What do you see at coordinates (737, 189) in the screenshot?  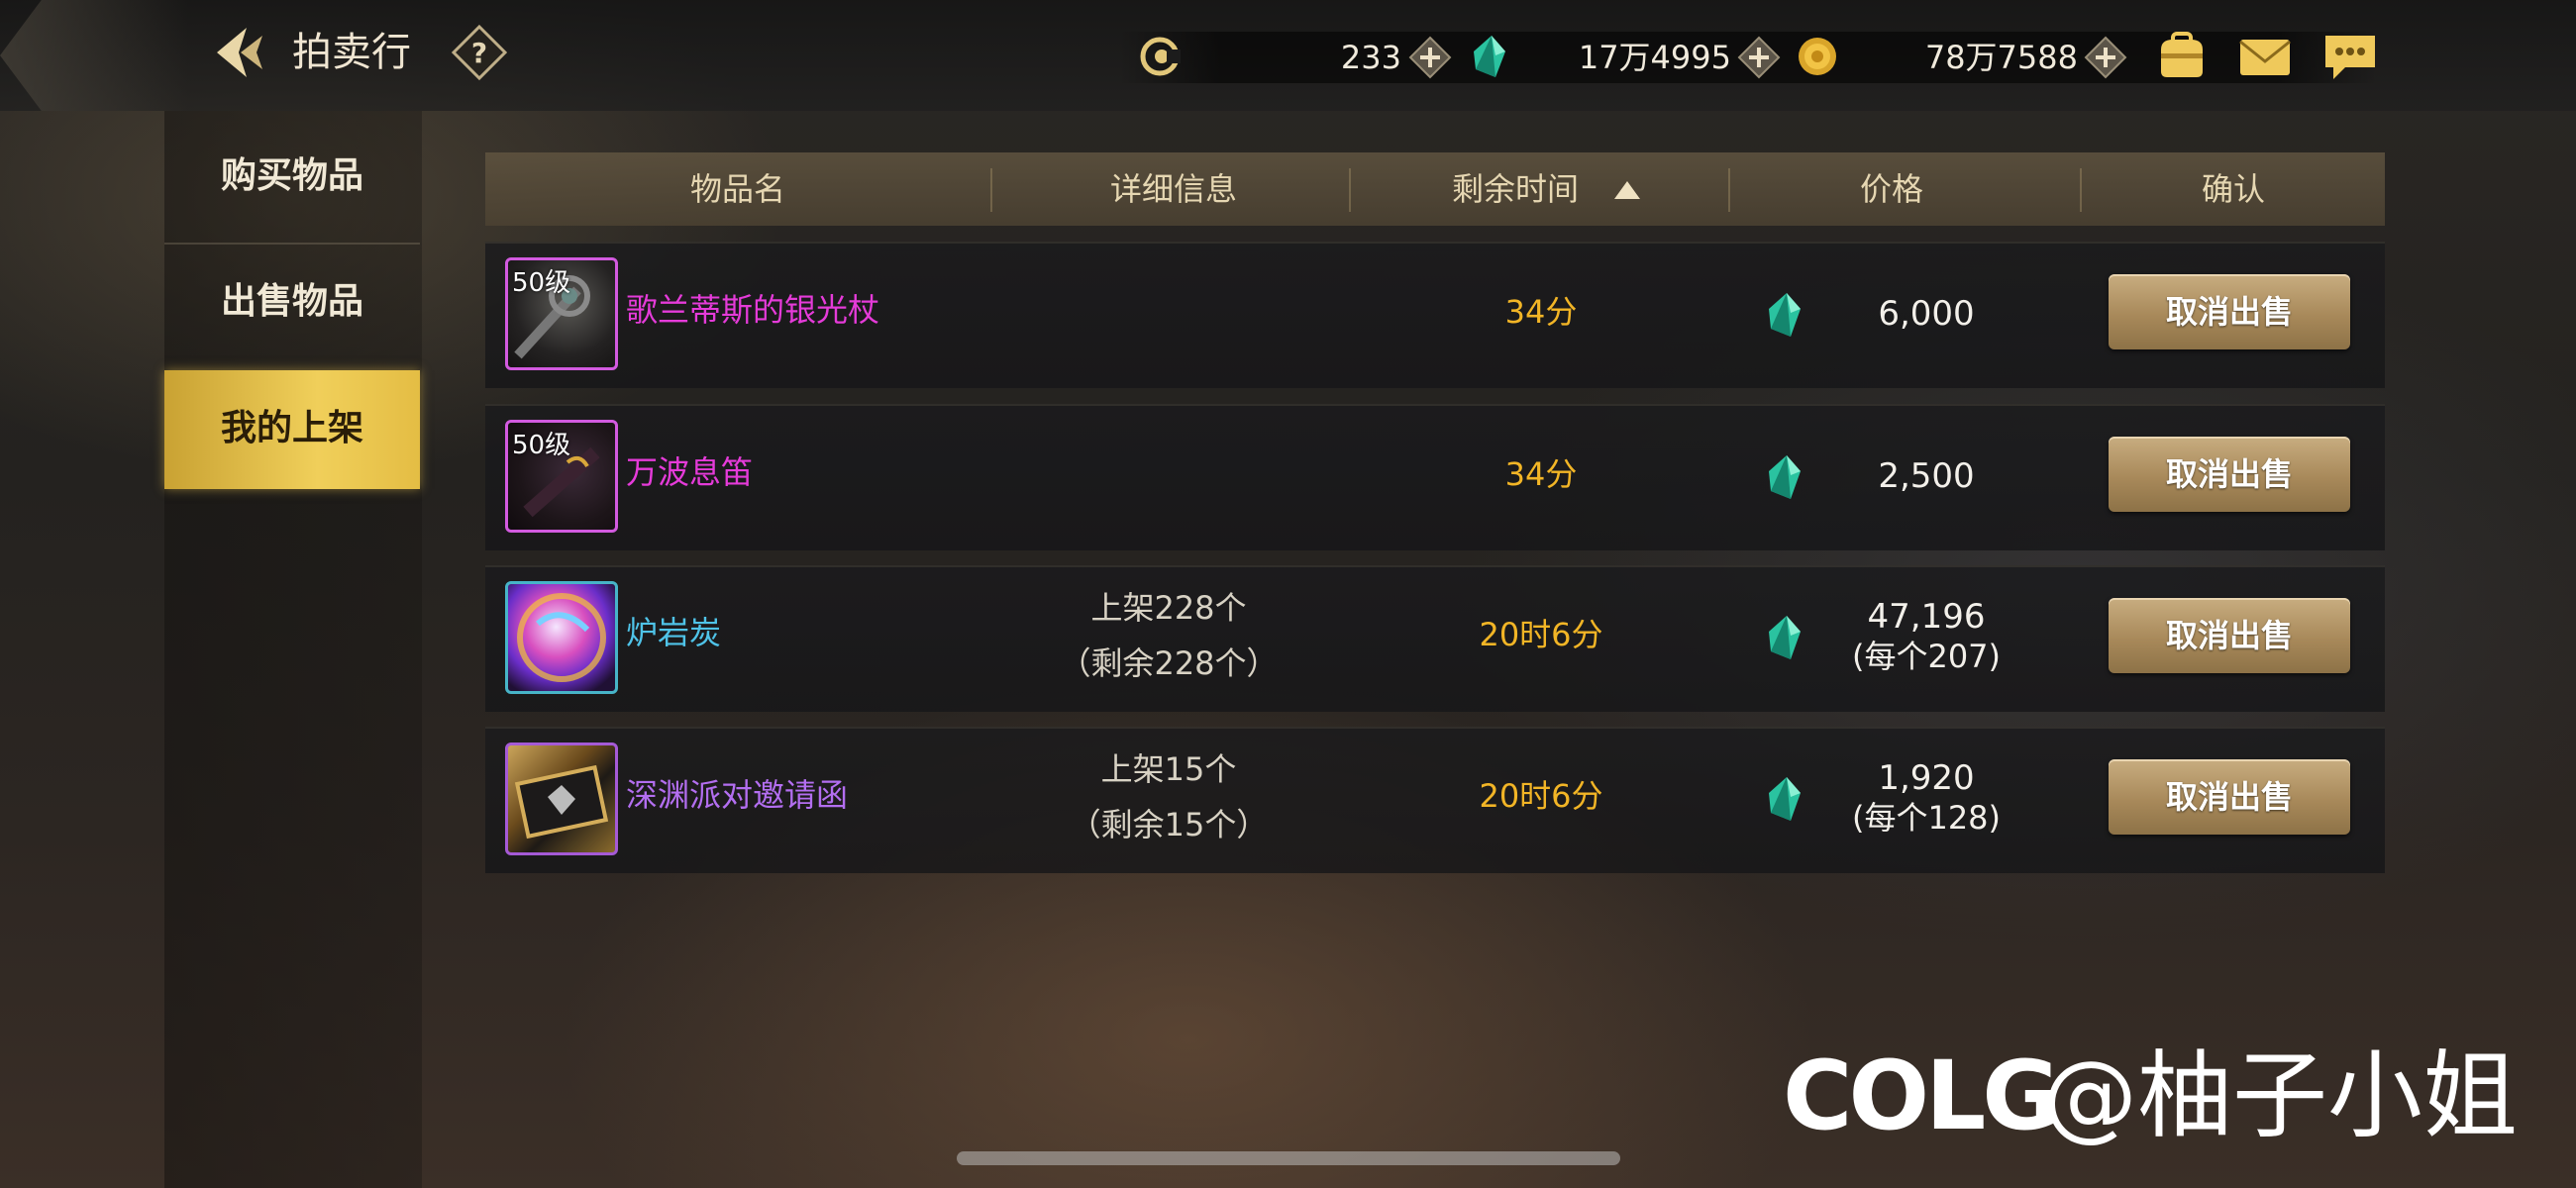 I see `header-item-name: 物品名` at bounding box center [737, 189].